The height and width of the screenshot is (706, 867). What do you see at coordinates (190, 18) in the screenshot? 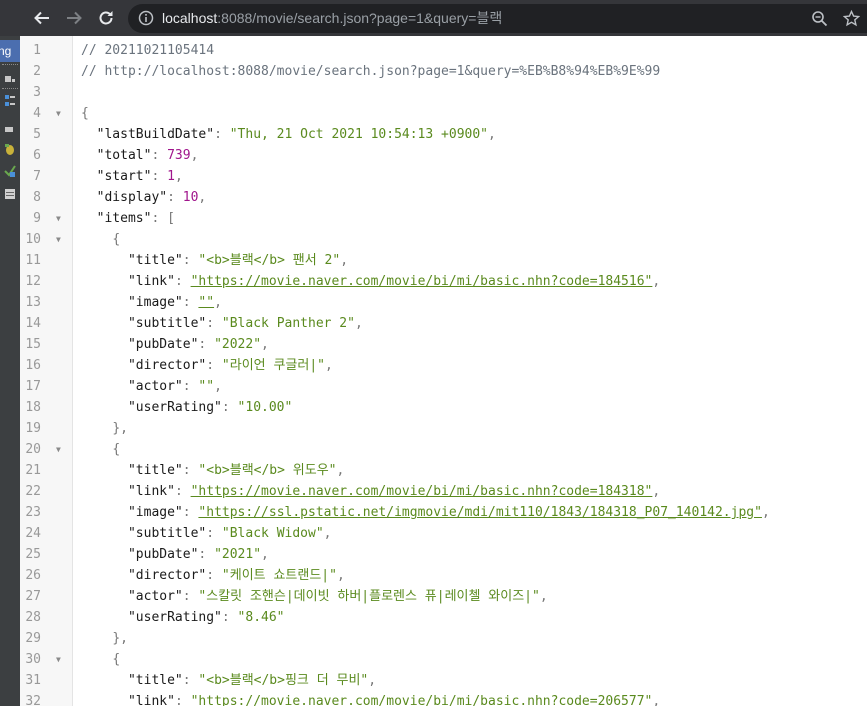
I see `url-host: localhost` at bounding box center [190, 18].